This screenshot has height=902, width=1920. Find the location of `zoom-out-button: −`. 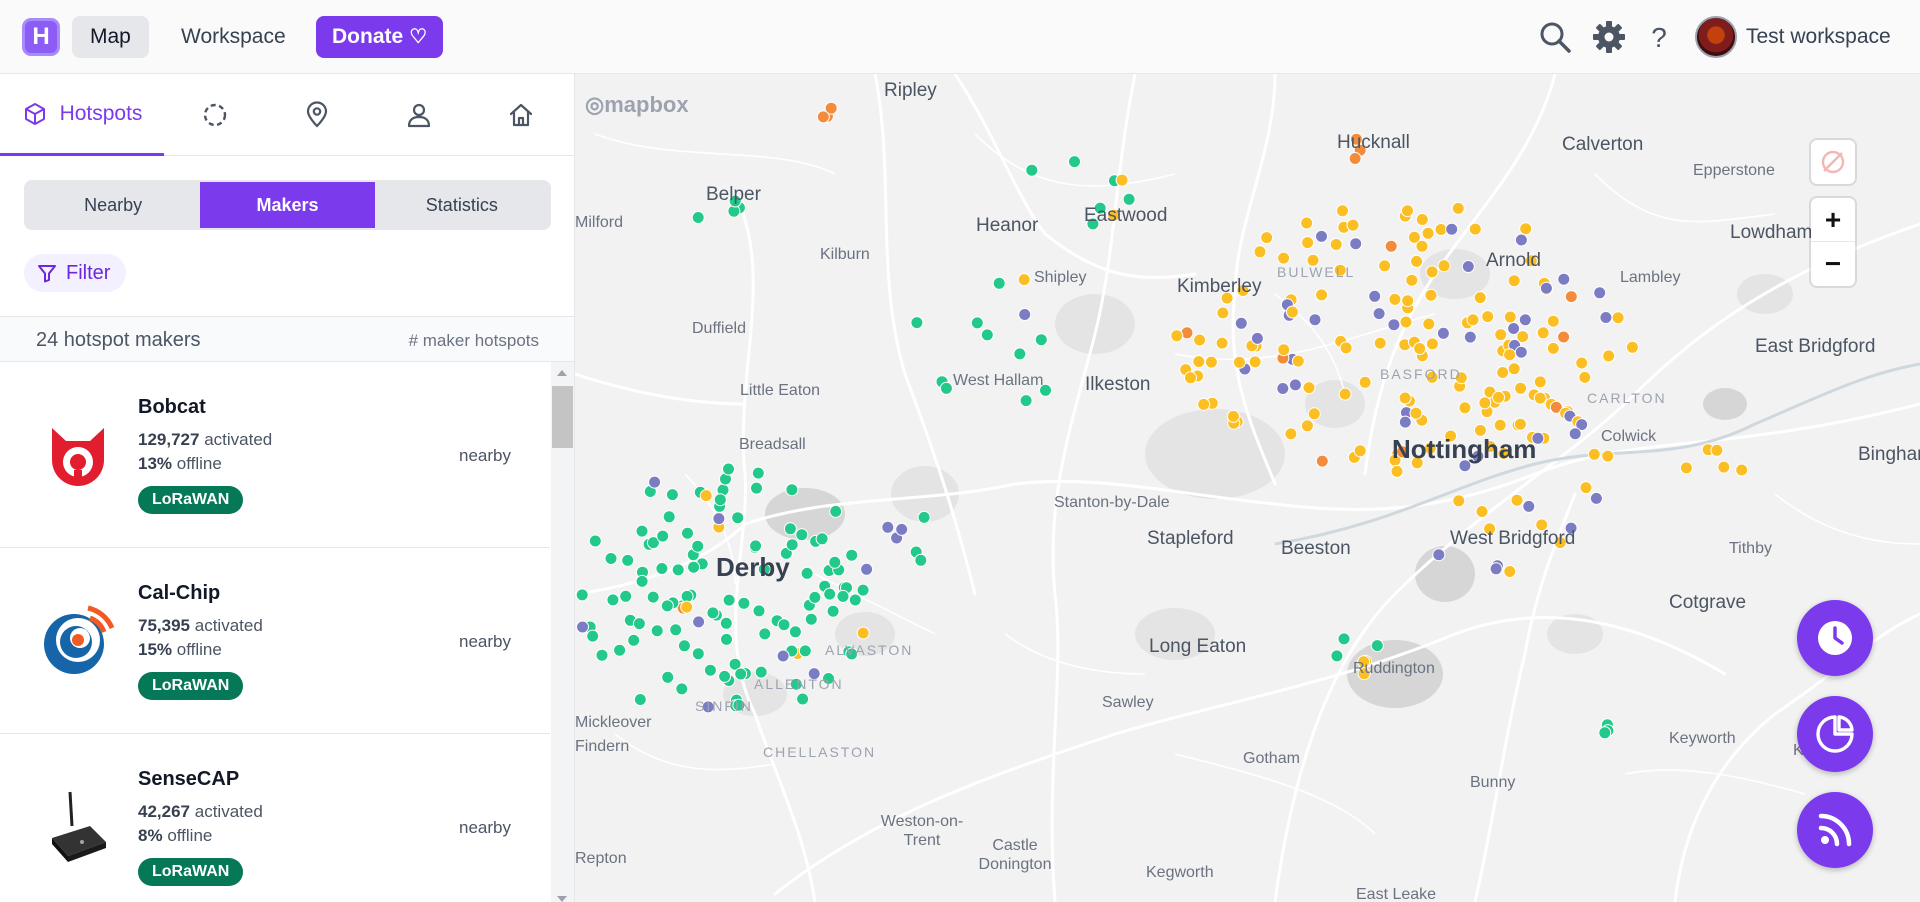

zoom-out-button: − is located at coordinates (1833, 264).